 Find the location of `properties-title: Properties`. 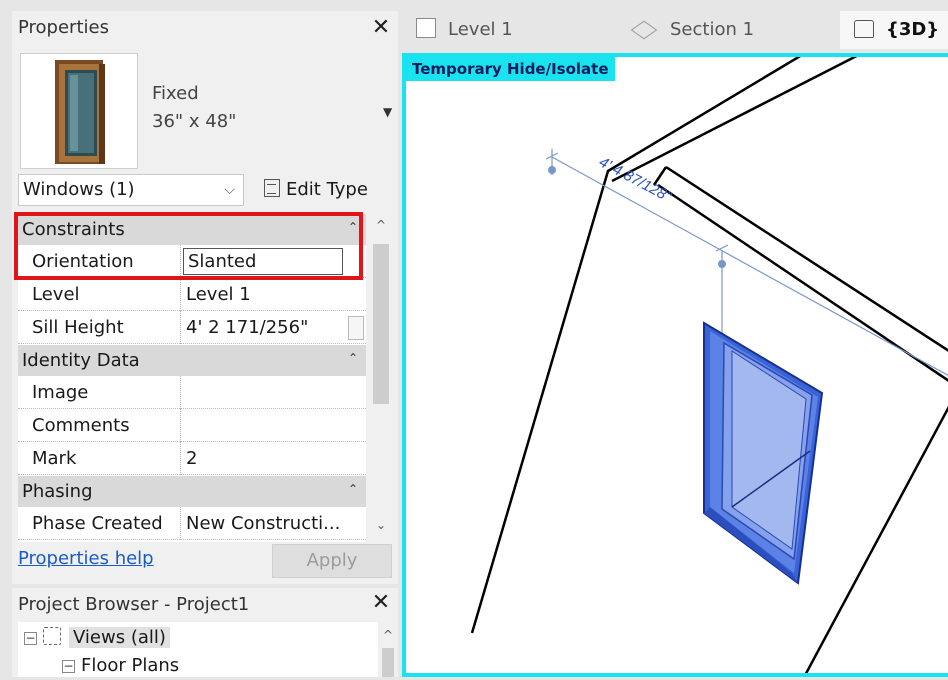

properties-title: Properties is located at coordinates (63, 27).